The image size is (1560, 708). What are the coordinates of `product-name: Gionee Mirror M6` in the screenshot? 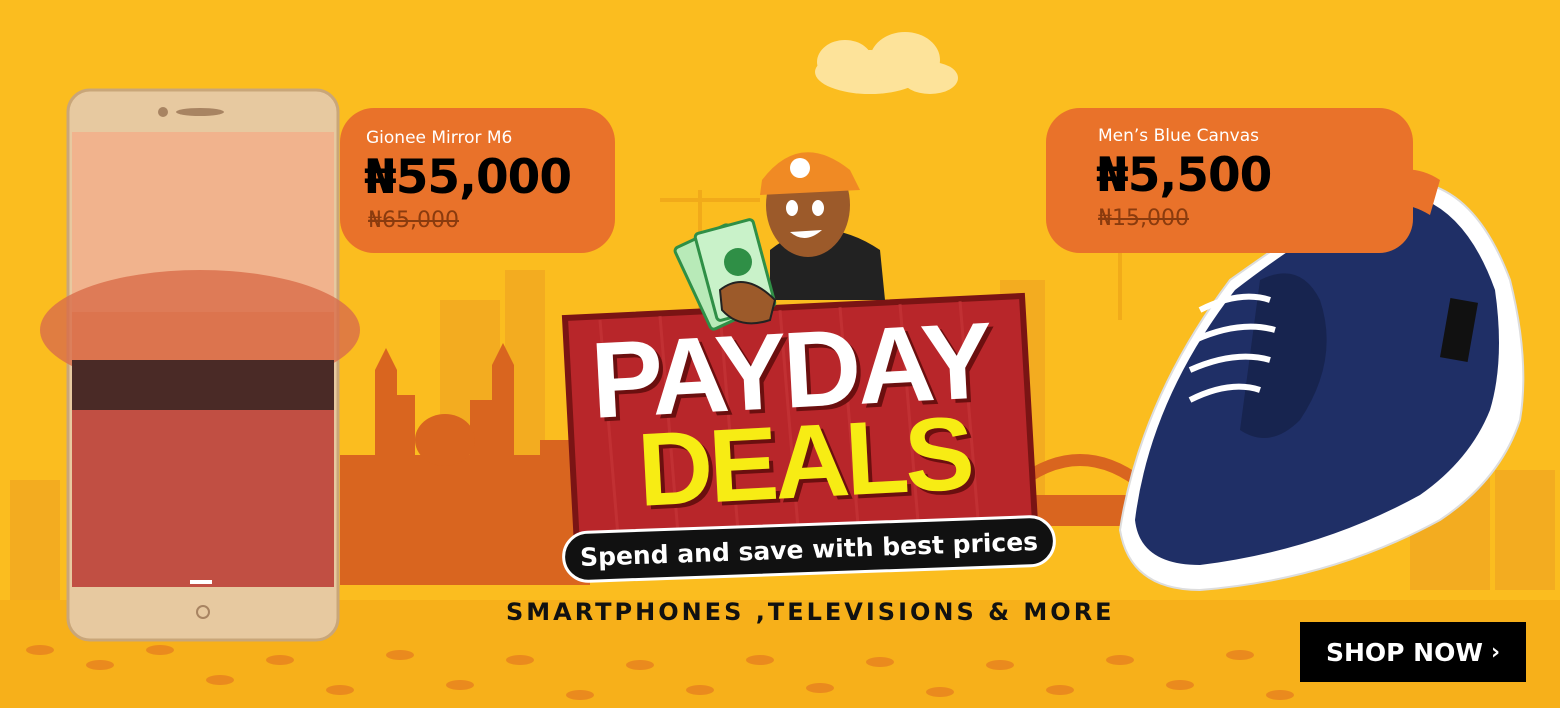 It's located at (439, 138).